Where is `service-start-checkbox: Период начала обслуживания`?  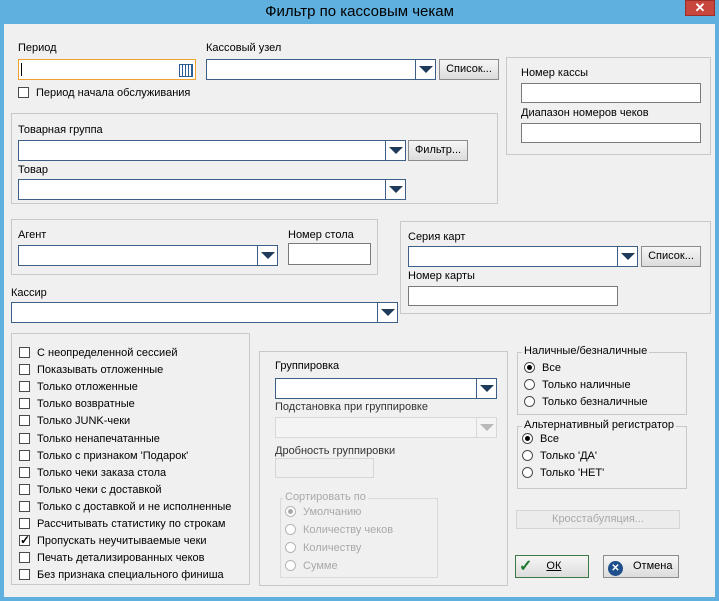 service-start-checkbox: Период начала обслуживания is located at coordinates (104, 94).